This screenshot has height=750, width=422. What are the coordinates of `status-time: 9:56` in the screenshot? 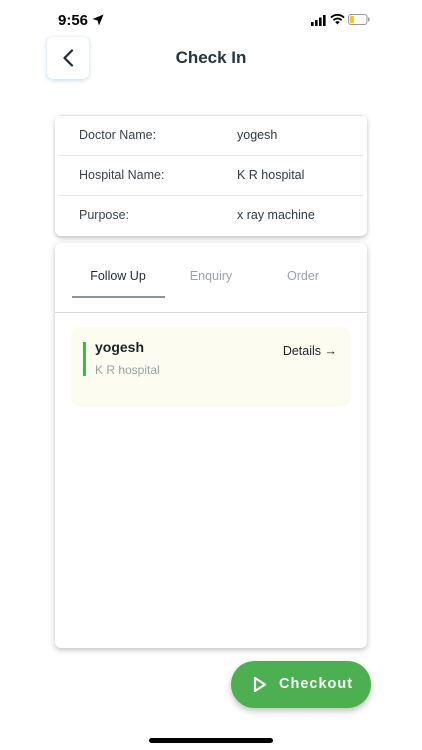 It's located at (73, 20).